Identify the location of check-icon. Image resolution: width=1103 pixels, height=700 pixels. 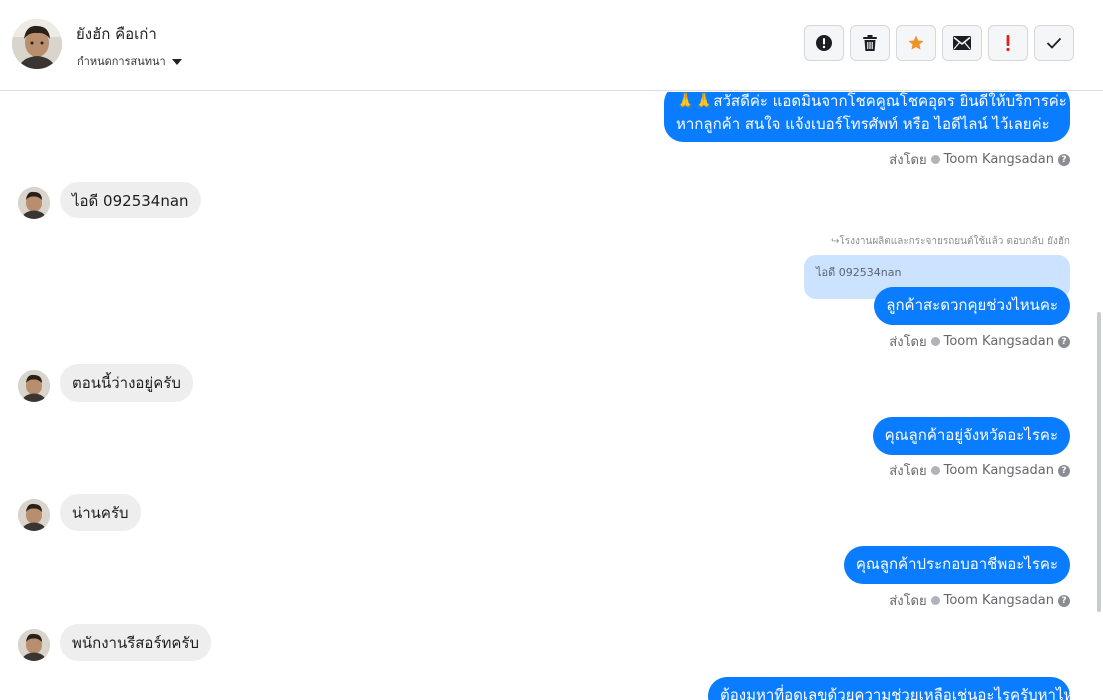
(1054, 43).